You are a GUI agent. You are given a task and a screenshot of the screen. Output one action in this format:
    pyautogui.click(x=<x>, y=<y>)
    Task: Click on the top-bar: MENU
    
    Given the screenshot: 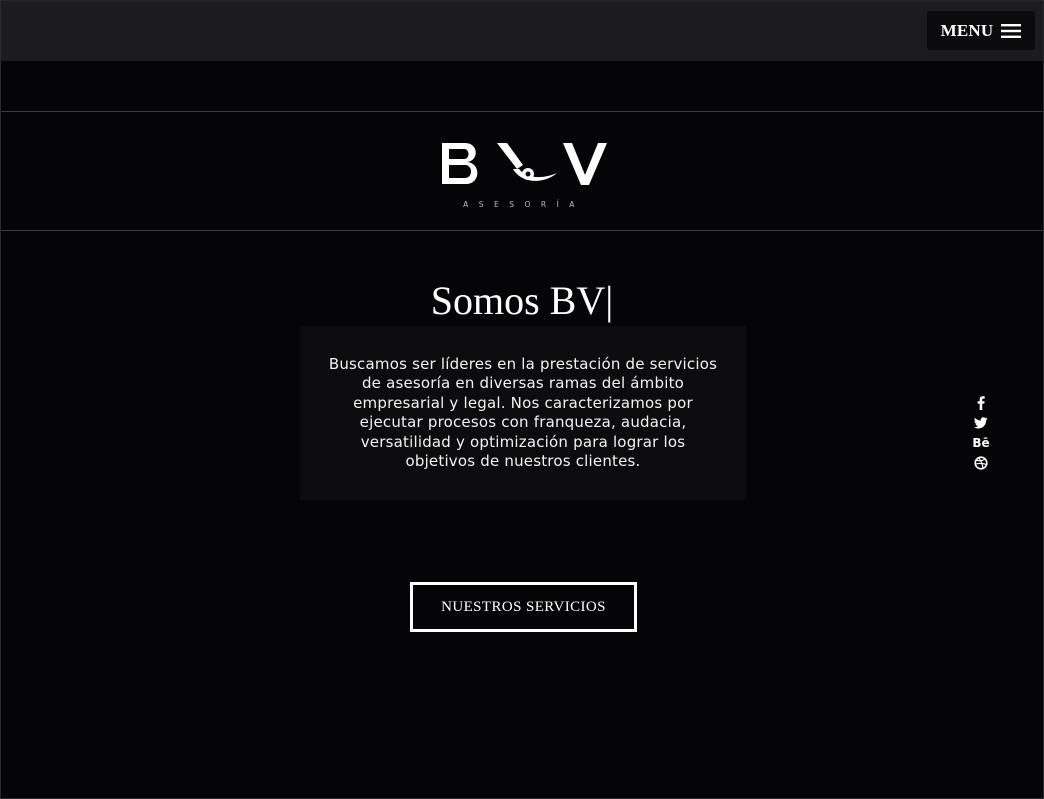 What is the action you would take?
    pyautogui.click(x=522, y=31)
    